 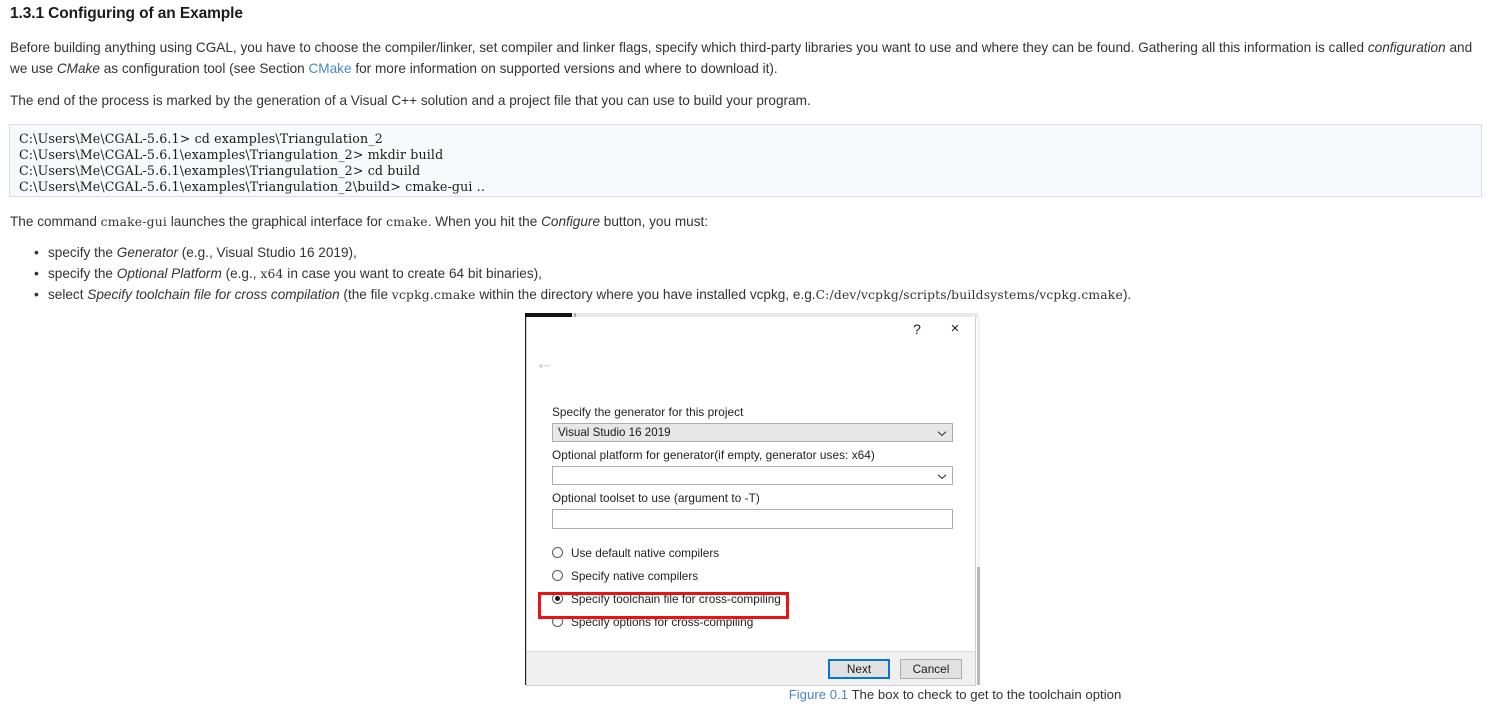 What do you see at coordinates (1127, 294) in the screenshot?
I see `list-item-text-4: ).` at bounding box center [1127, 294].